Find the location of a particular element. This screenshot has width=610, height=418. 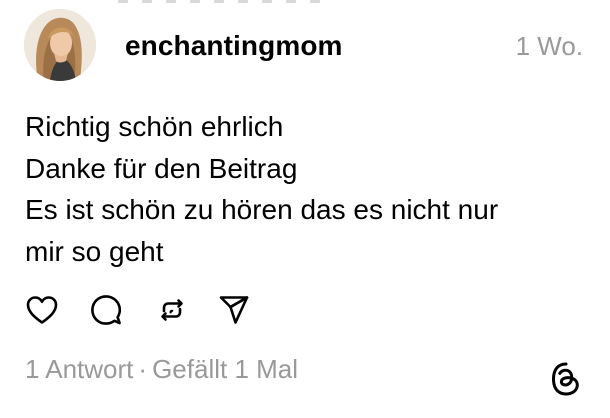

post-line: Es ist schön zu hören das es nicht nur is located at coordinates (262, 209).